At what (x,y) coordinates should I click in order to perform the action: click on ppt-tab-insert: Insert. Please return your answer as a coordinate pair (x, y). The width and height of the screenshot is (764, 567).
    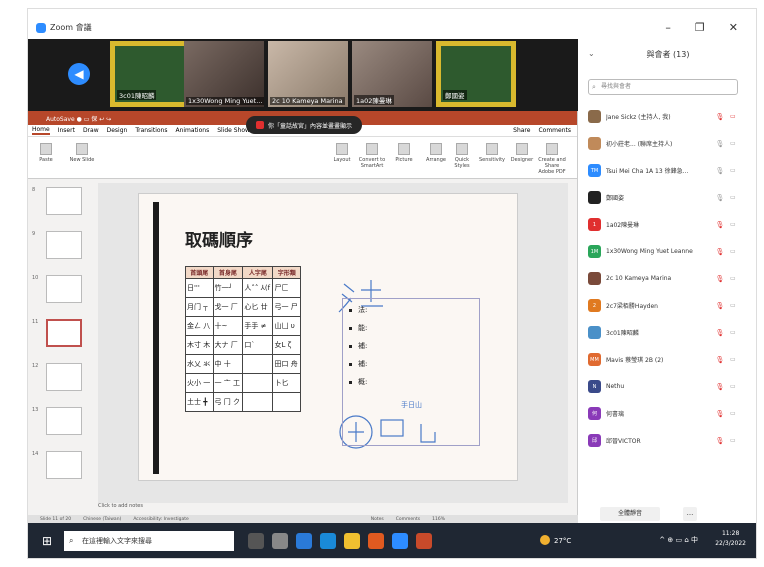
    Looking at the image, I should click on (66, 130).